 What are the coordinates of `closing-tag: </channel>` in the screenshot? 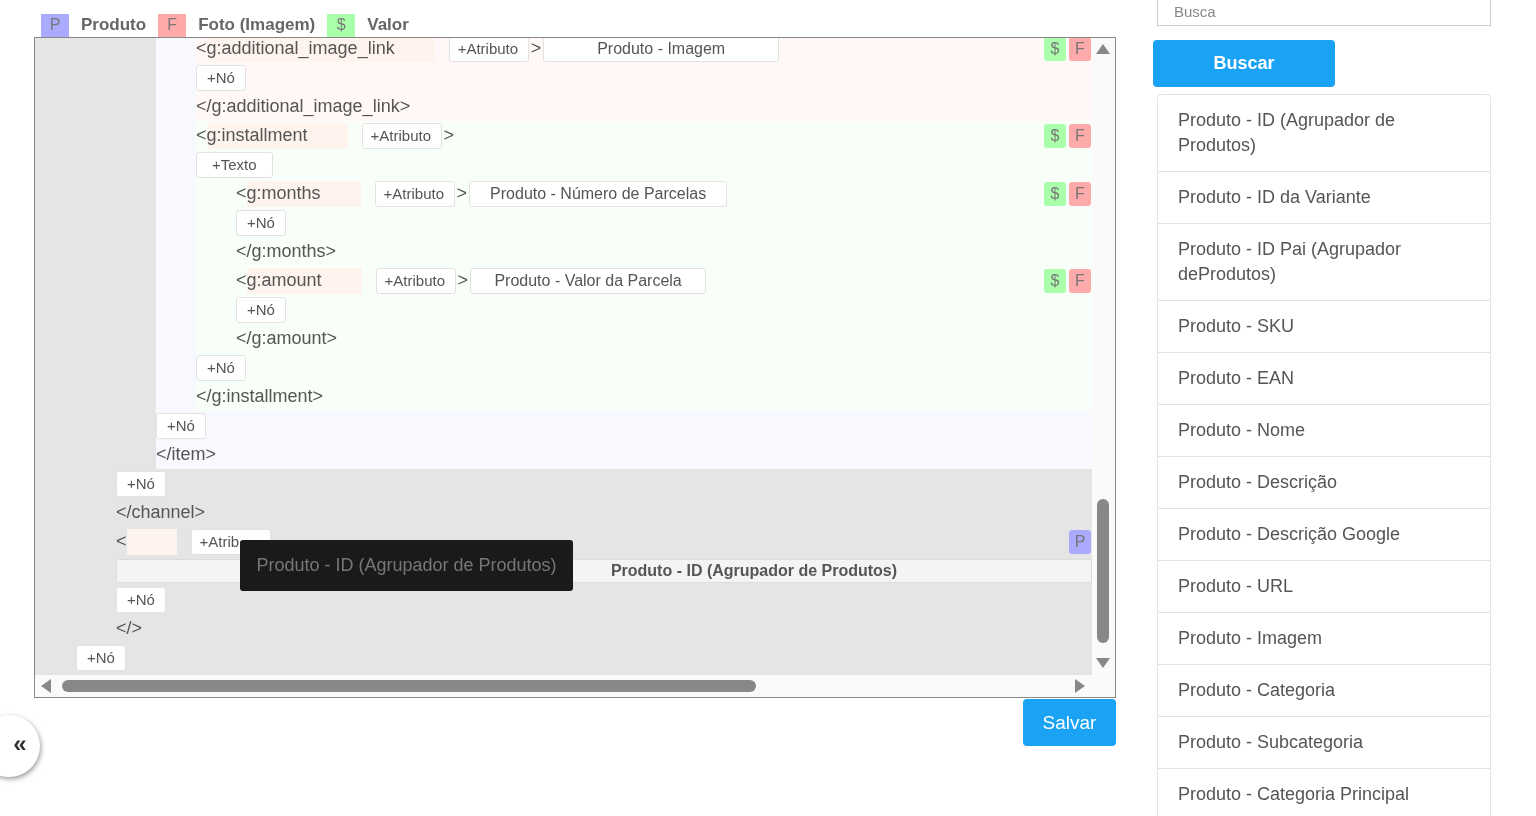 It's located at (604, 512).